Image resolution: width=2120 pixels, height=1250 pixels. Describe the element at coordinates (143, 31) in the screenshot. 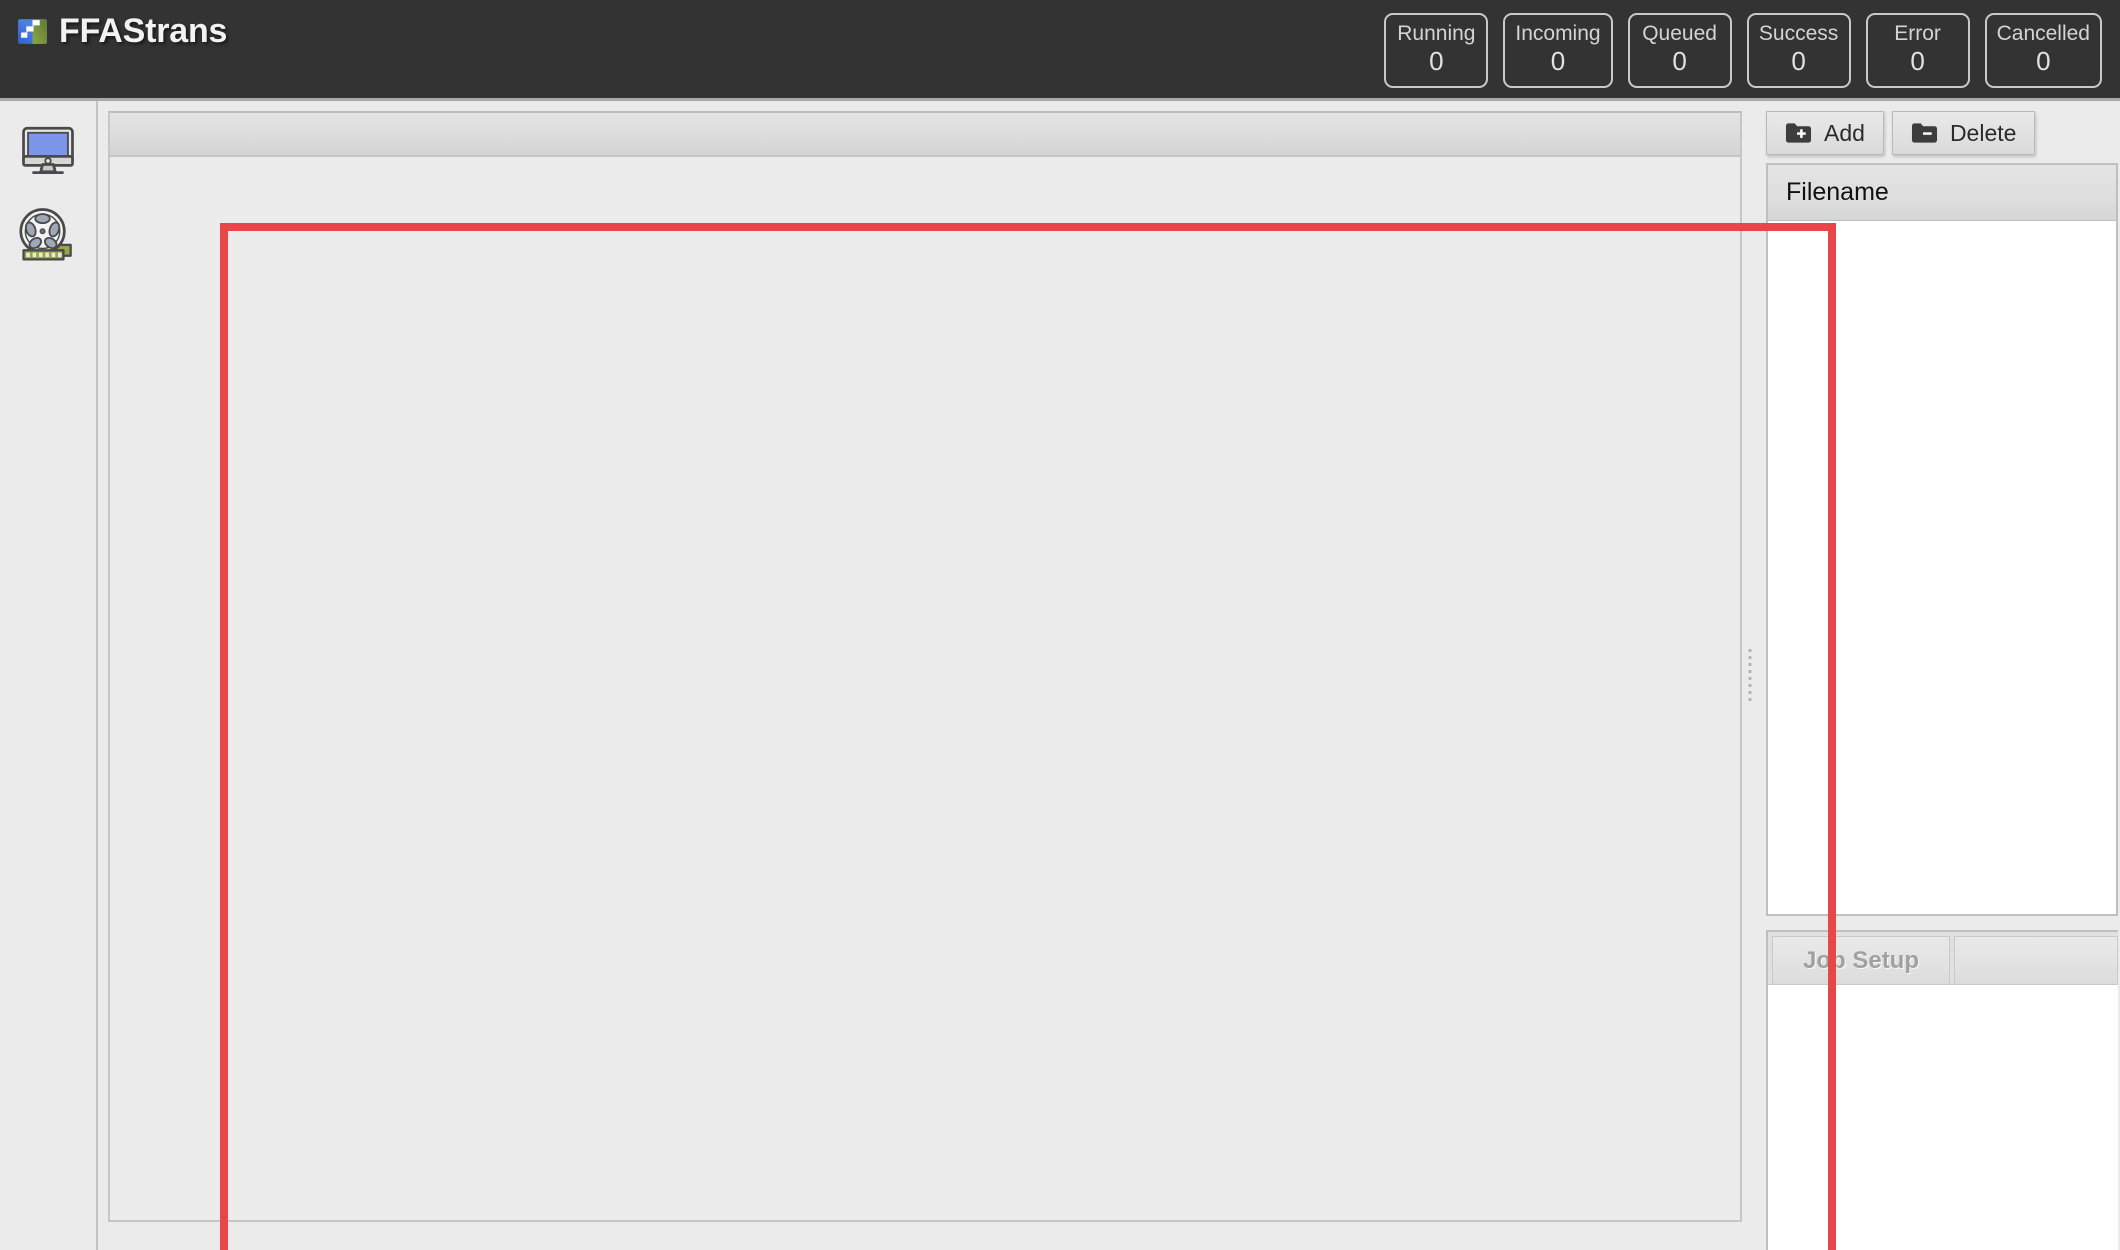

I see `app-title: FFAStrans` at that location.